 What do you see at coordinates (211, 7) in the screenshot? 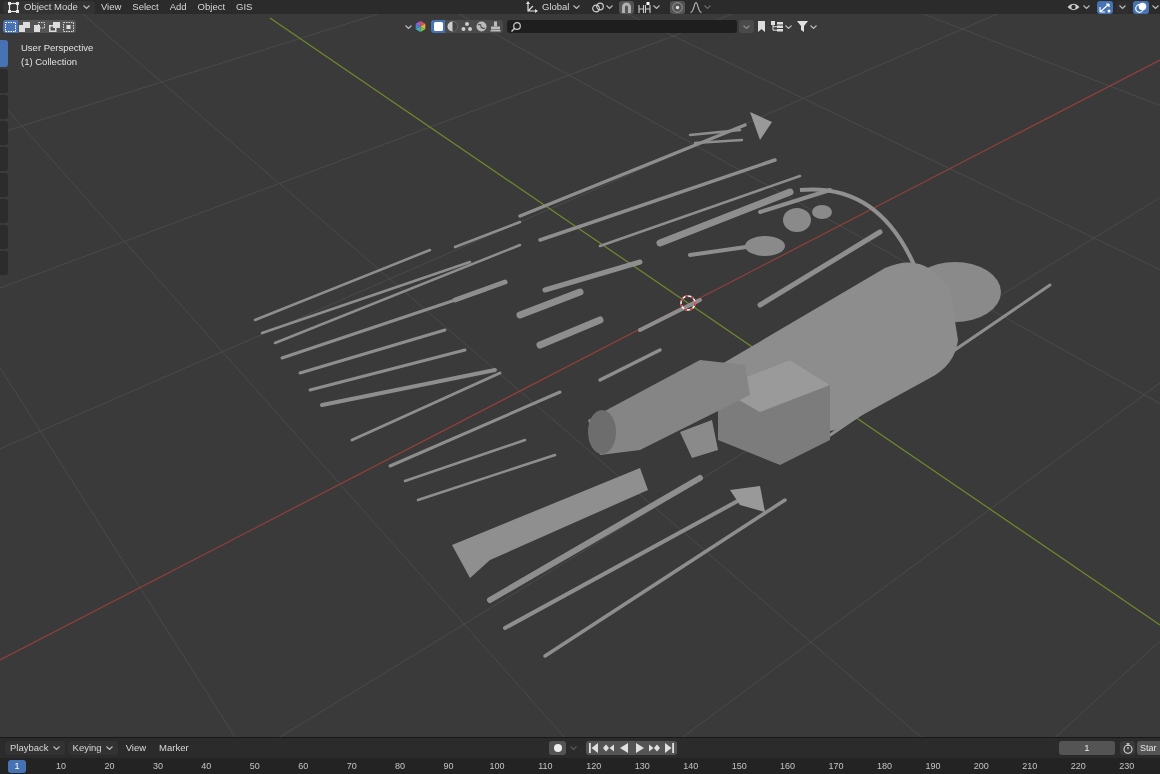
I see `menu-item: Object` at bounding box center [211, 7].